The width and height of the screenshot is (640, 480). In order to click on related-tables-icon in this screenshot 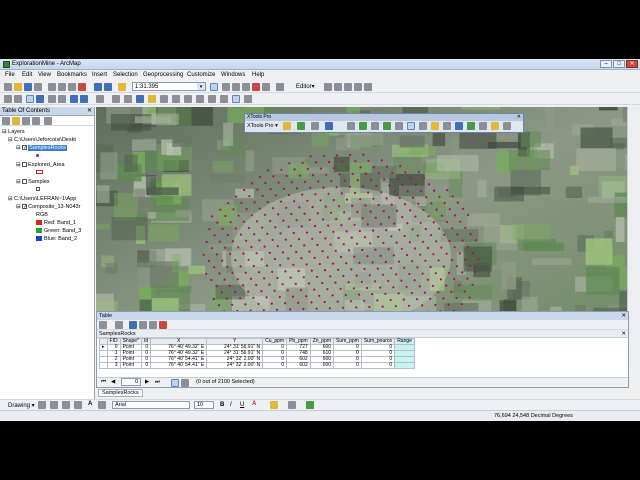, I will do `click(119, 325)`.